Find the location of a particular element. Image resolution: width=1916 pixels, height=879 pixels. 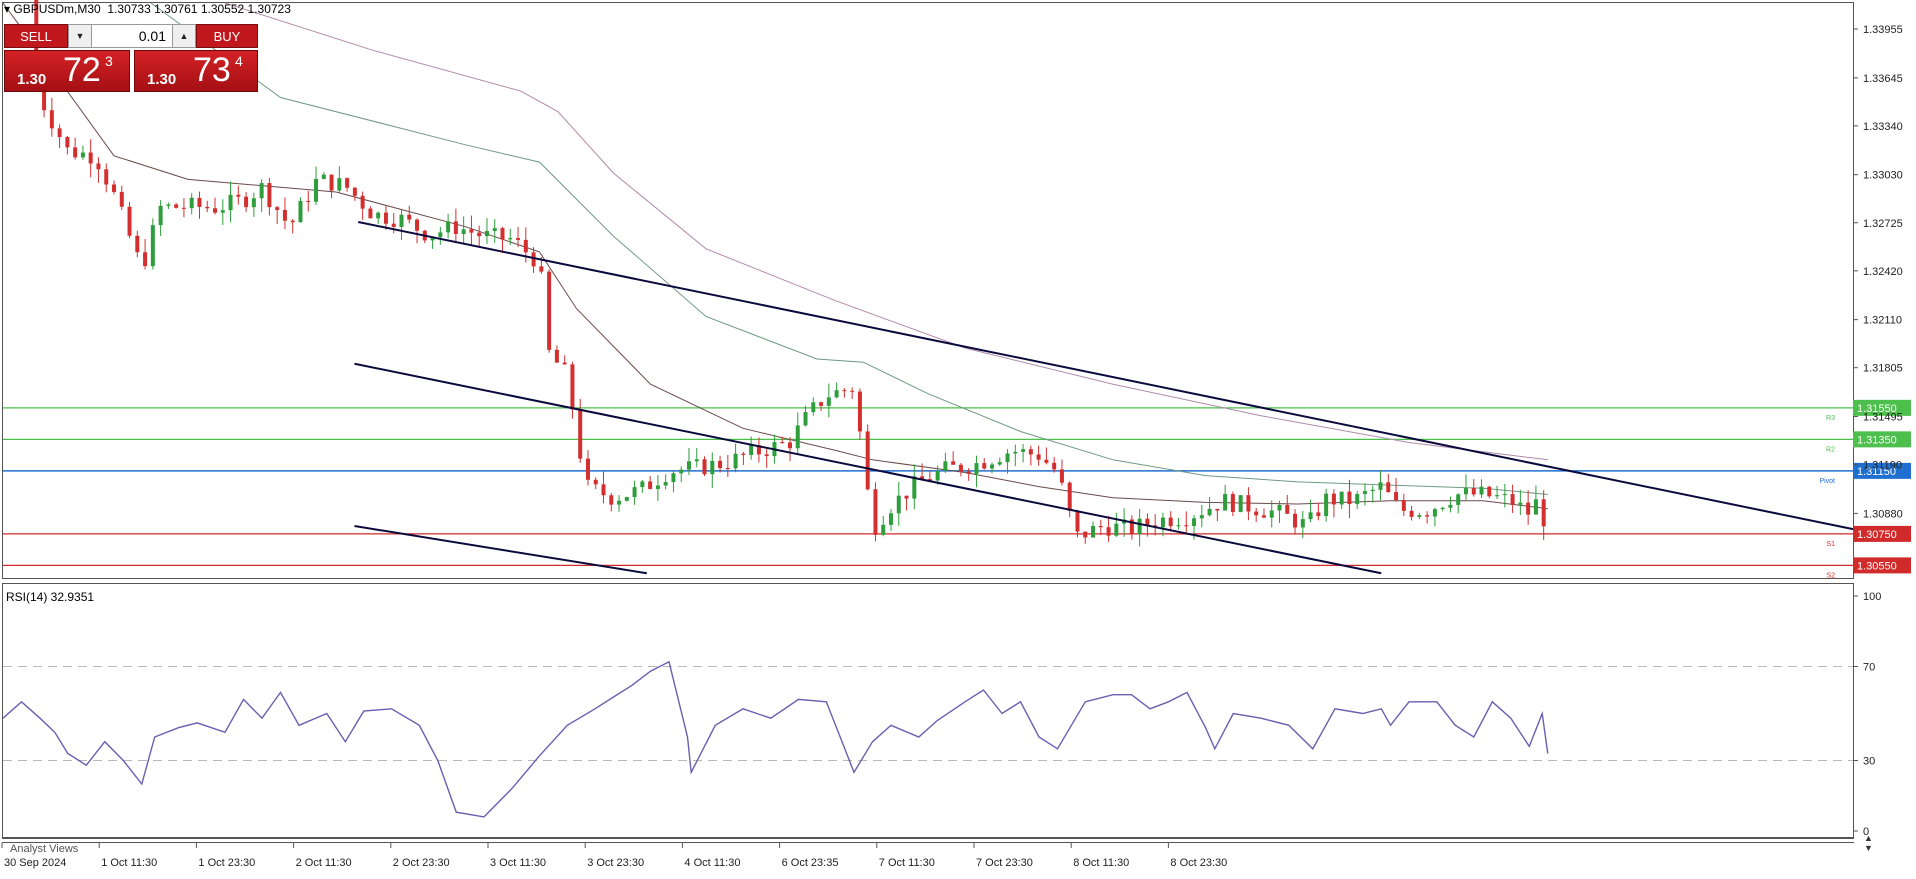

level-name-pivot: Pivot is located at coordinates (1827, 481).